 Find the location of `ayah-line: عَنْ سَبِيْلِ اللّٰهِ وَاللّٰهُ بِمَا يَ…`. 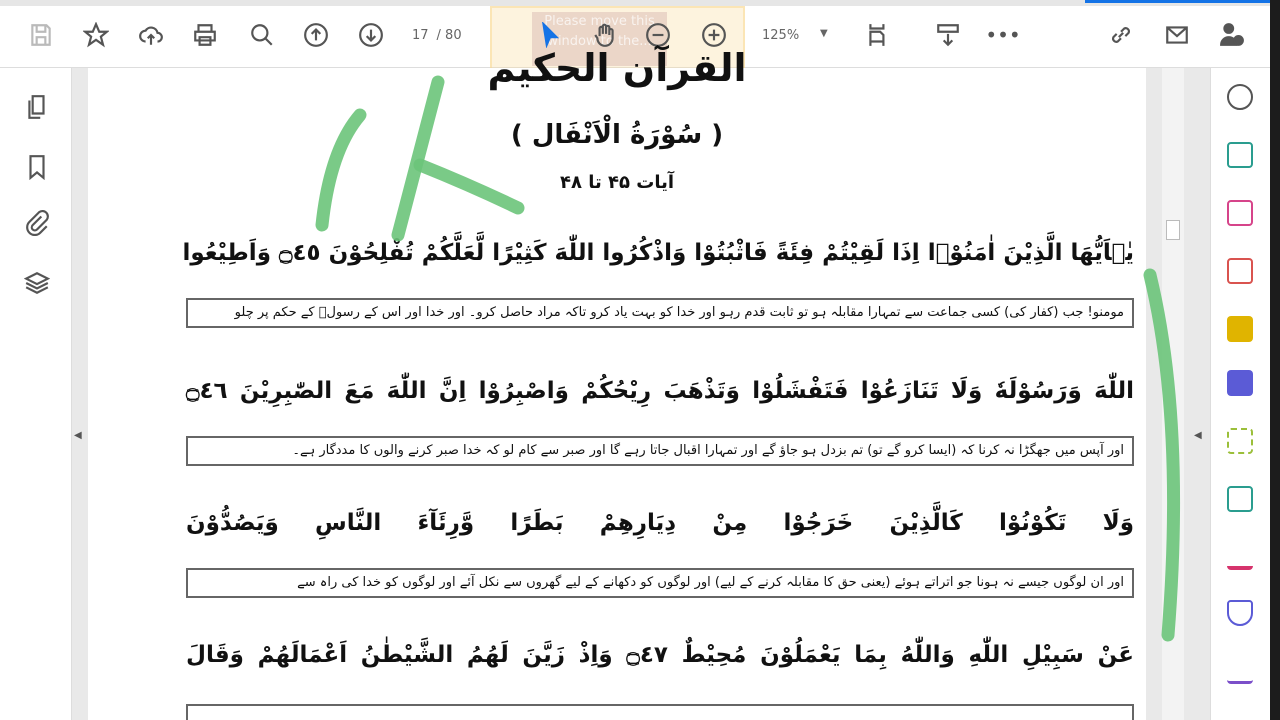

ayah-line: عَنْ سَبِيْلِ اللّٰهِ وَاللّٰهُ بِمَا يَ… is located at coordinates (660, 655).